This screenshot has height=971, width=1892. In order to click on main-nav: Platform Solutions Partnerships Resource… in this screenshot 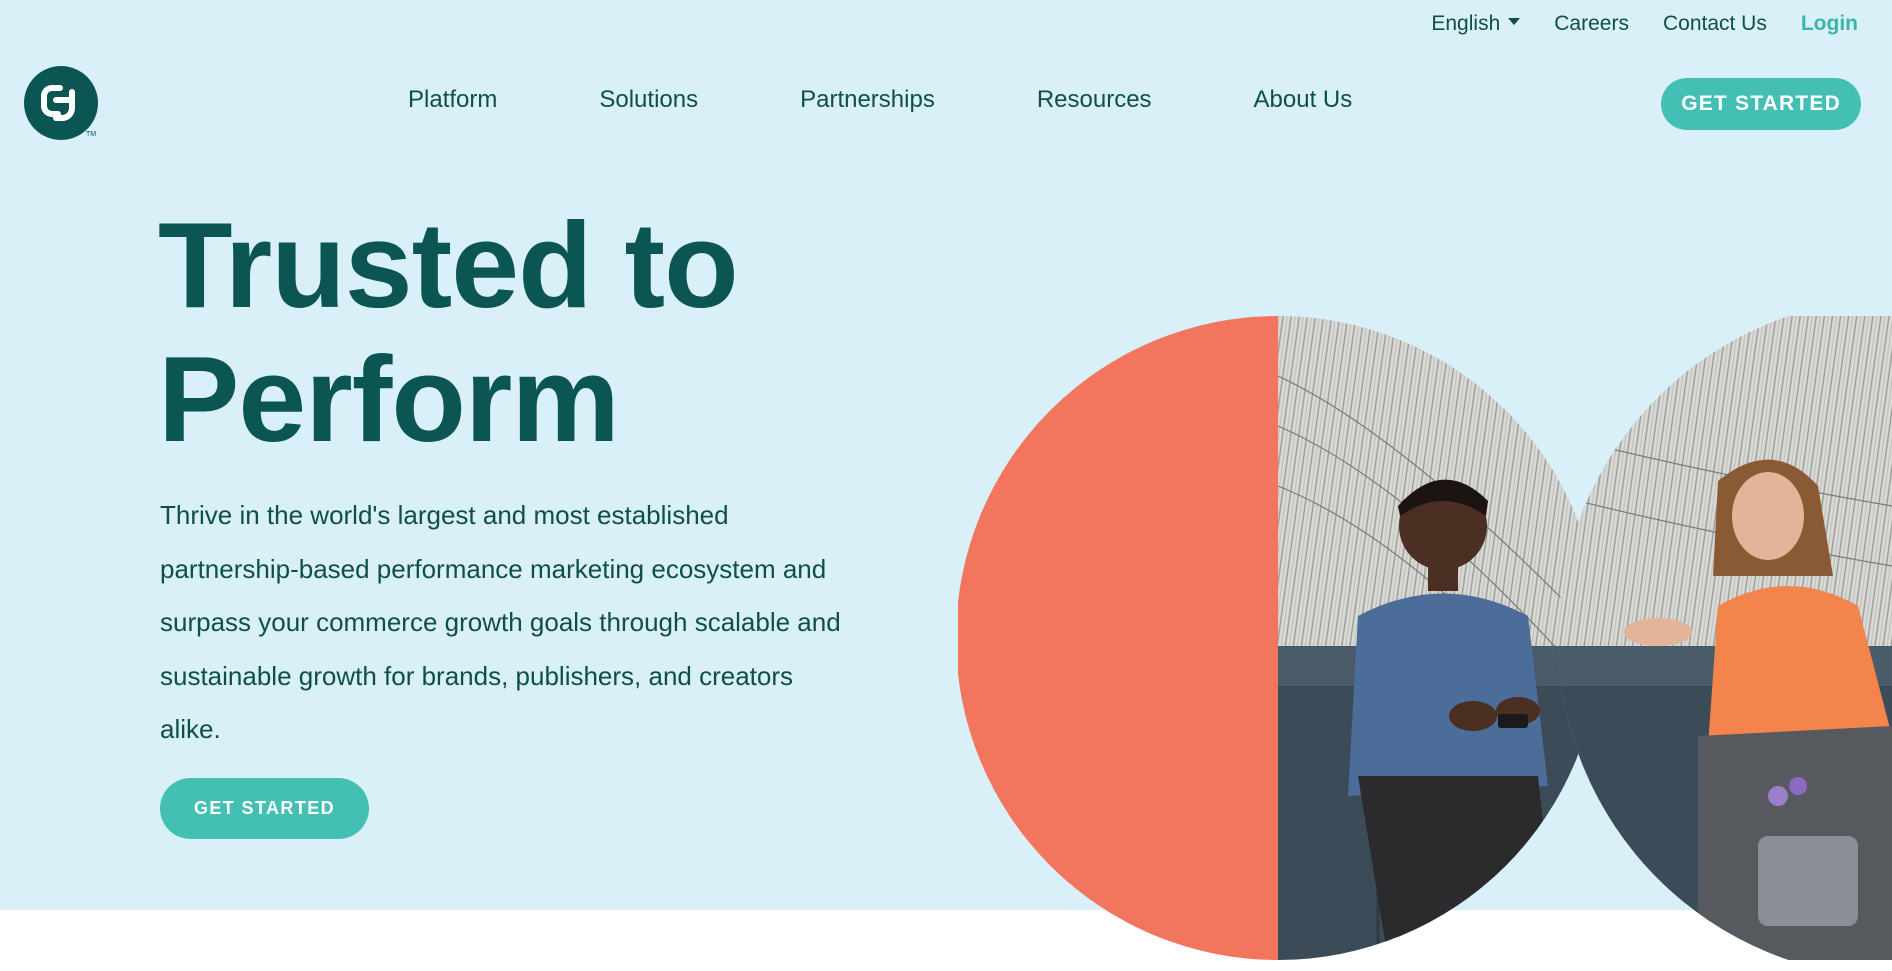, I will do `click(880, 100)`.